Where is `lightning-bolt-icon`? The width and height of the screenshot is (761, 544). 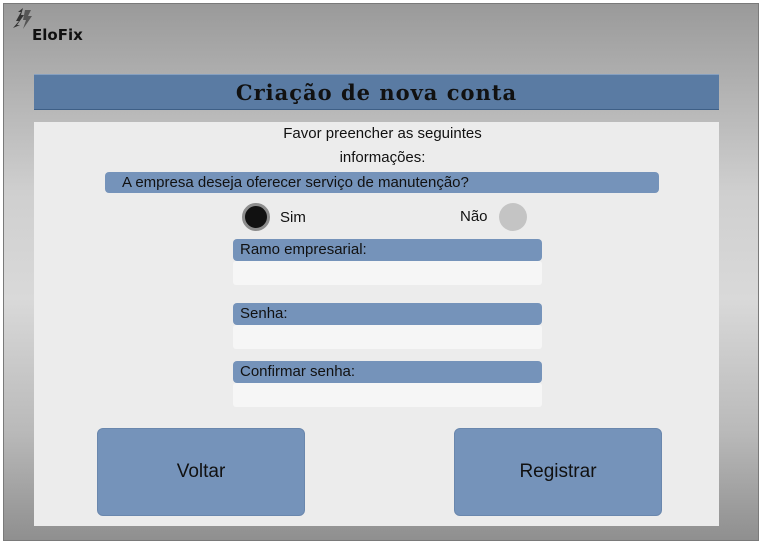
lightning-bolt-icon is located at coordinates (22, 18).